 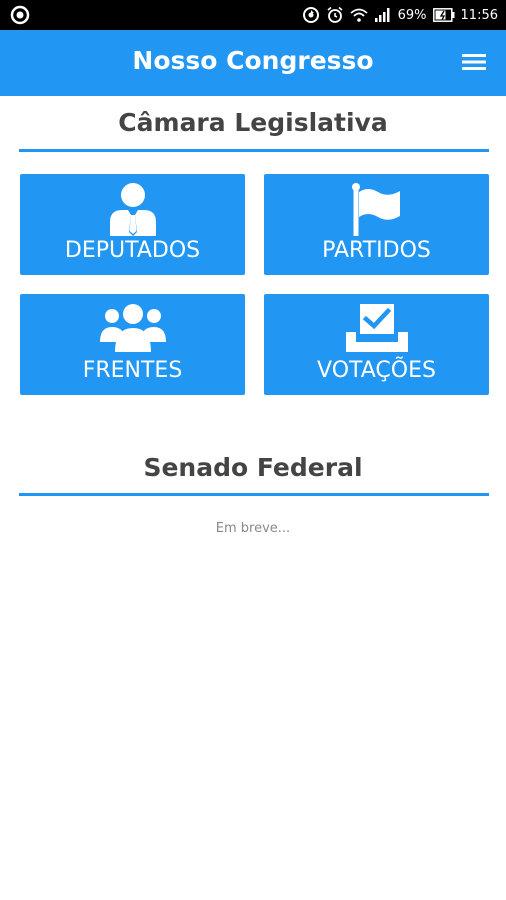 I want to click on frentes-label: FRENTES, so click(x=132, y=370).